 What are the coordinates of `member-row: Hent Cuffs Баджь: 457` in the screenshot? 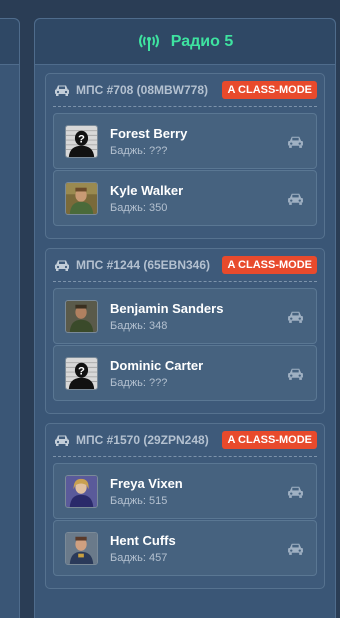 It's located at (185, 548).